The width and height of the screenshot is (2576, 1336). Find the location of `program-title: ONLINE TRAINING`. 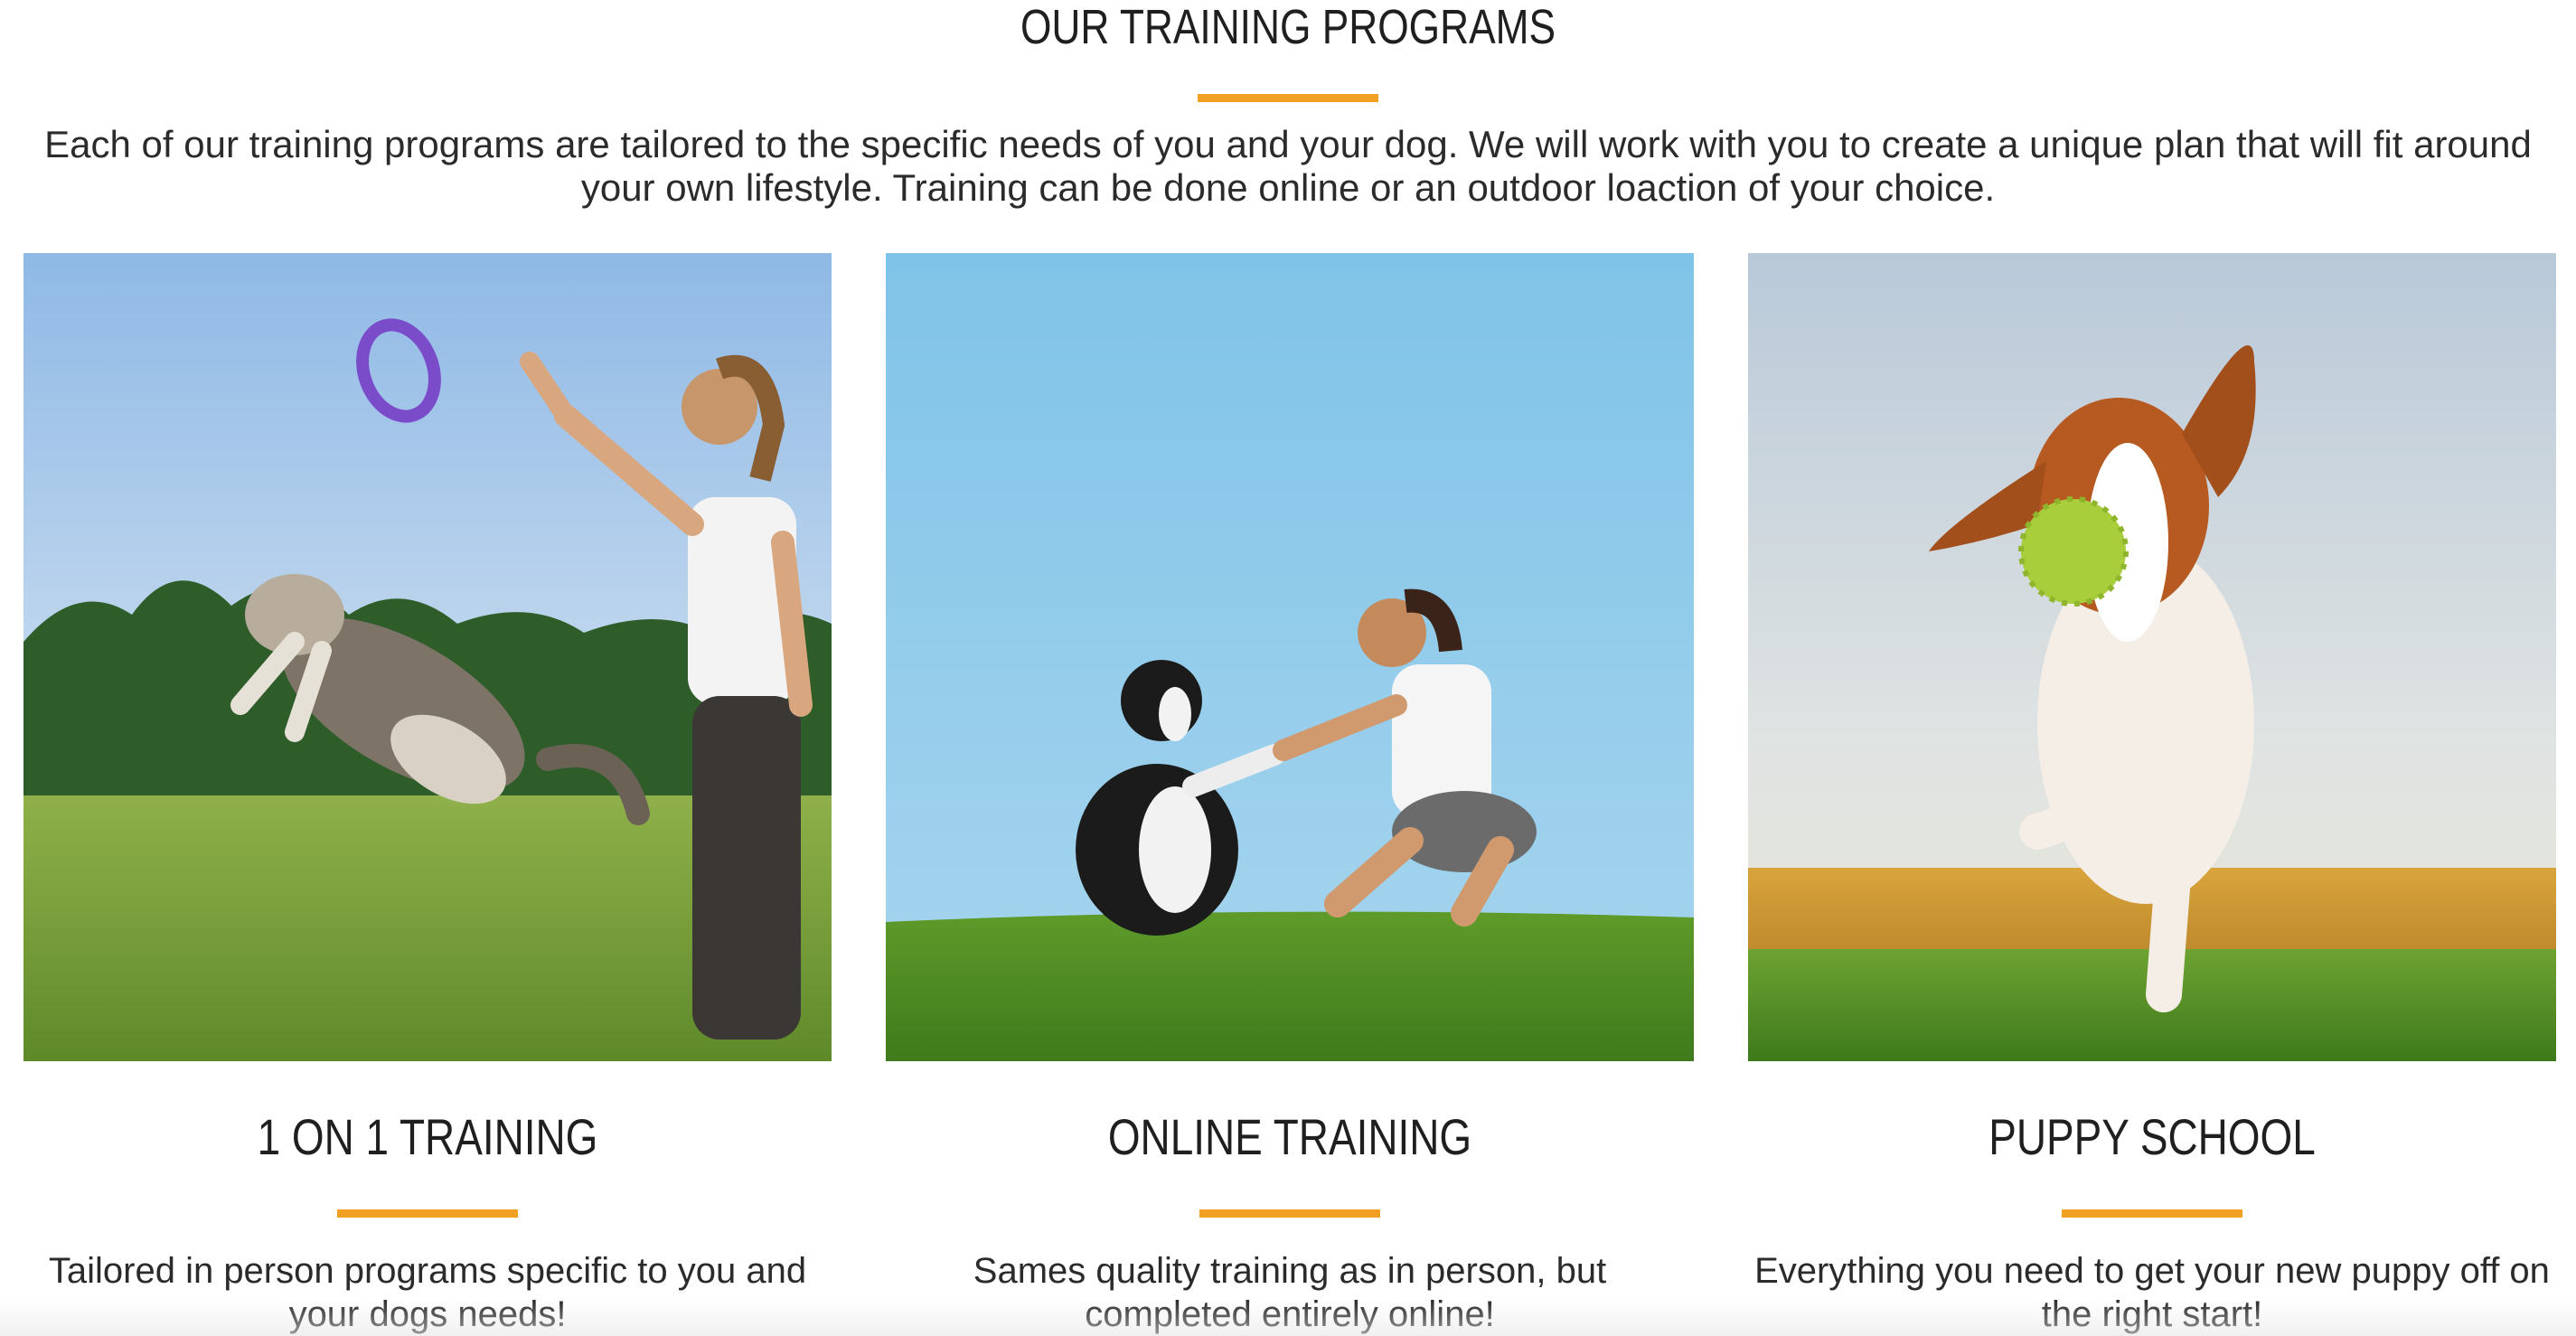

program-title: ONLINE TRAINING is located at coordinates (1289, 1136).